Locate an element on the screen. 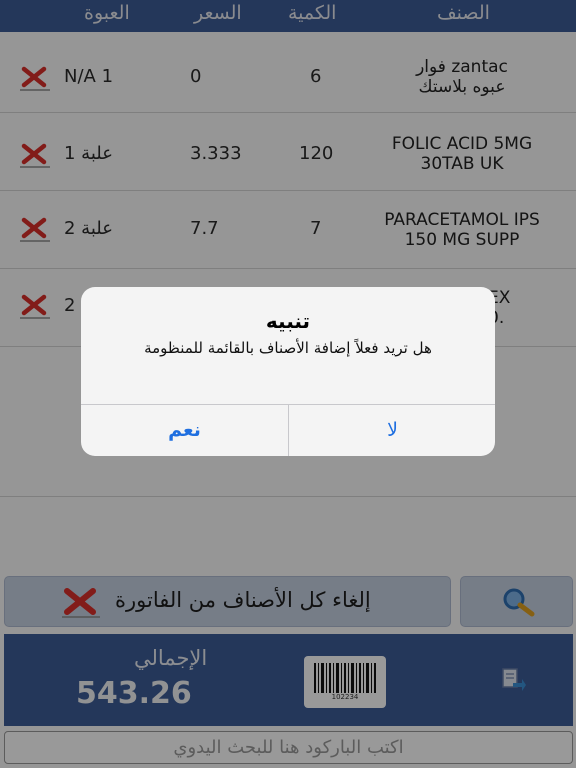  alert-title: تنبيه is located at coordinates (288, 321).